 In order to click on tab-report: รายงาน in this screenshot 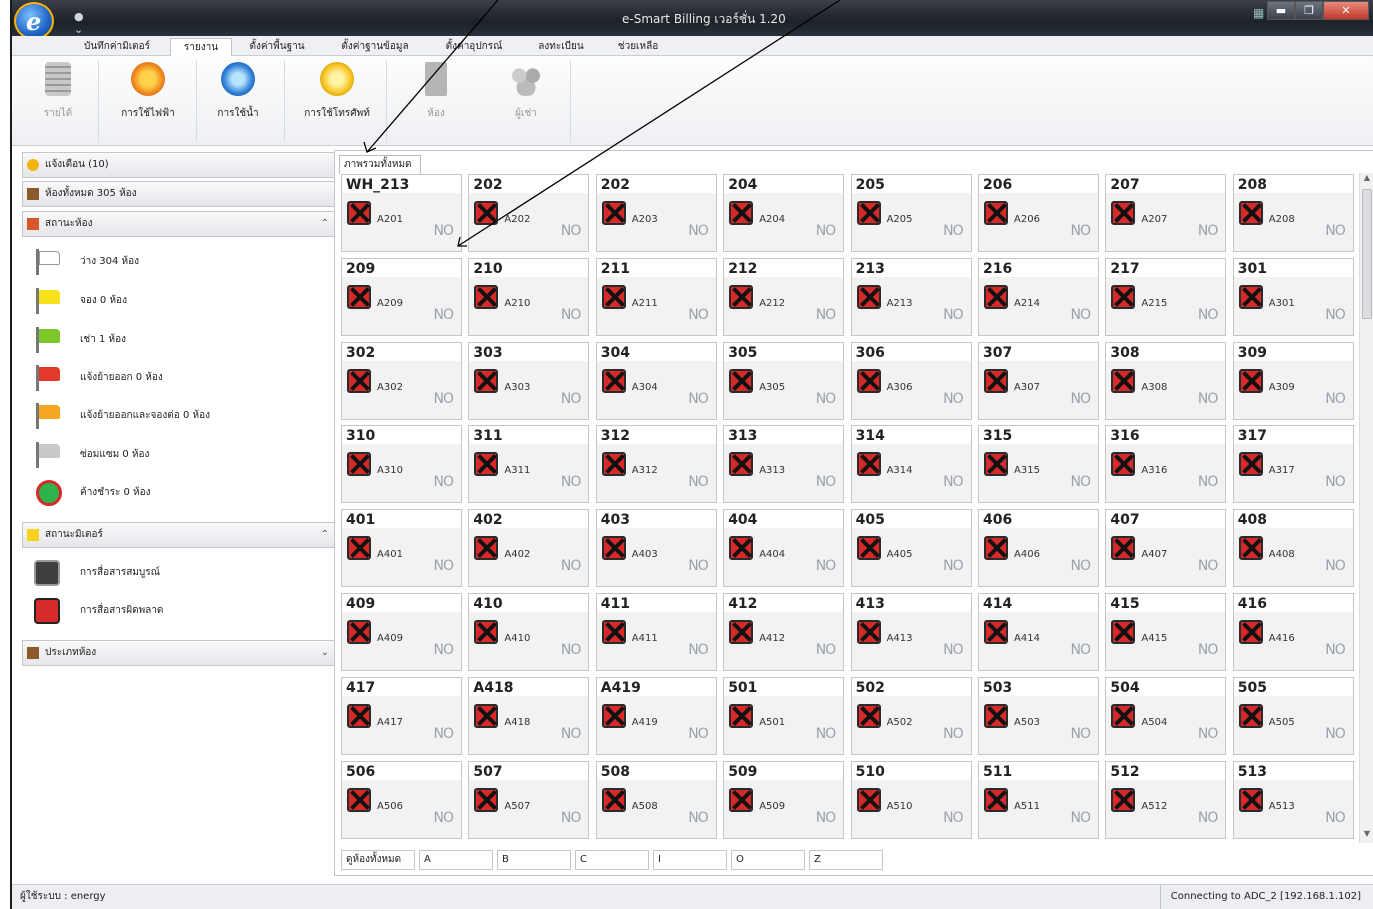, I will do `click(201, 47)`.